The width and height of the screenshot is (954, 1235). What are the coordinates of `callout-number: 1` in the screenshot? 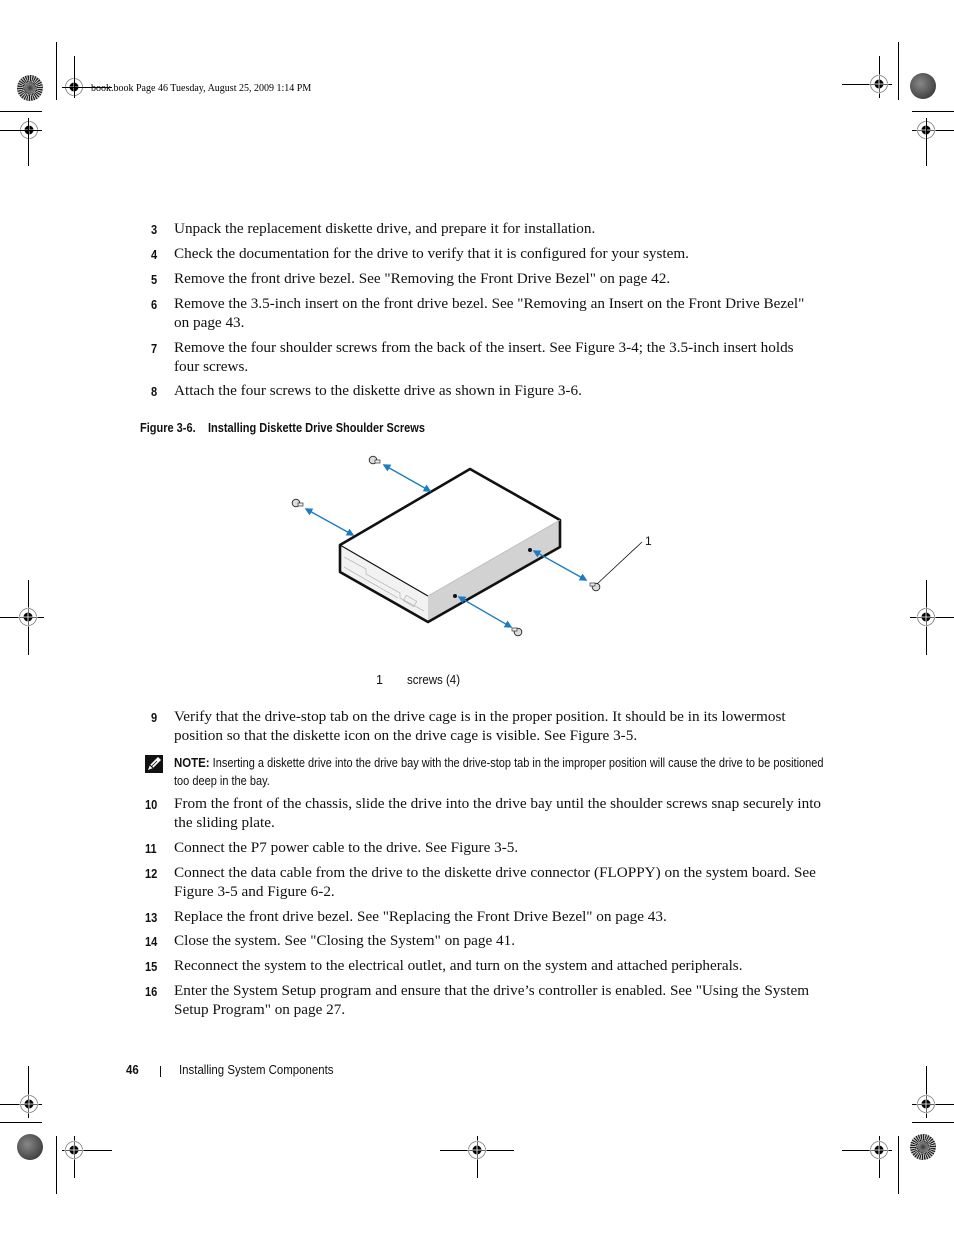 It's located at (648, 541).